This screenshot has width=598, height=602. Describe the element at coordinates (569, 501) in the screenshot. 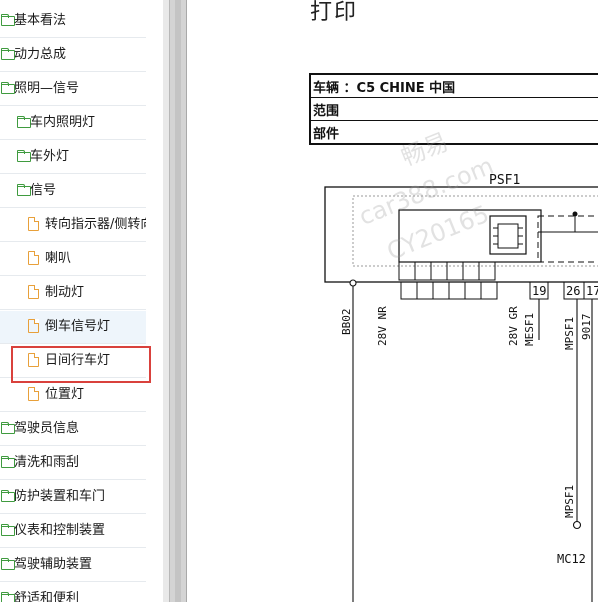

I see `ground-wire-label: MPSF1` at that location.